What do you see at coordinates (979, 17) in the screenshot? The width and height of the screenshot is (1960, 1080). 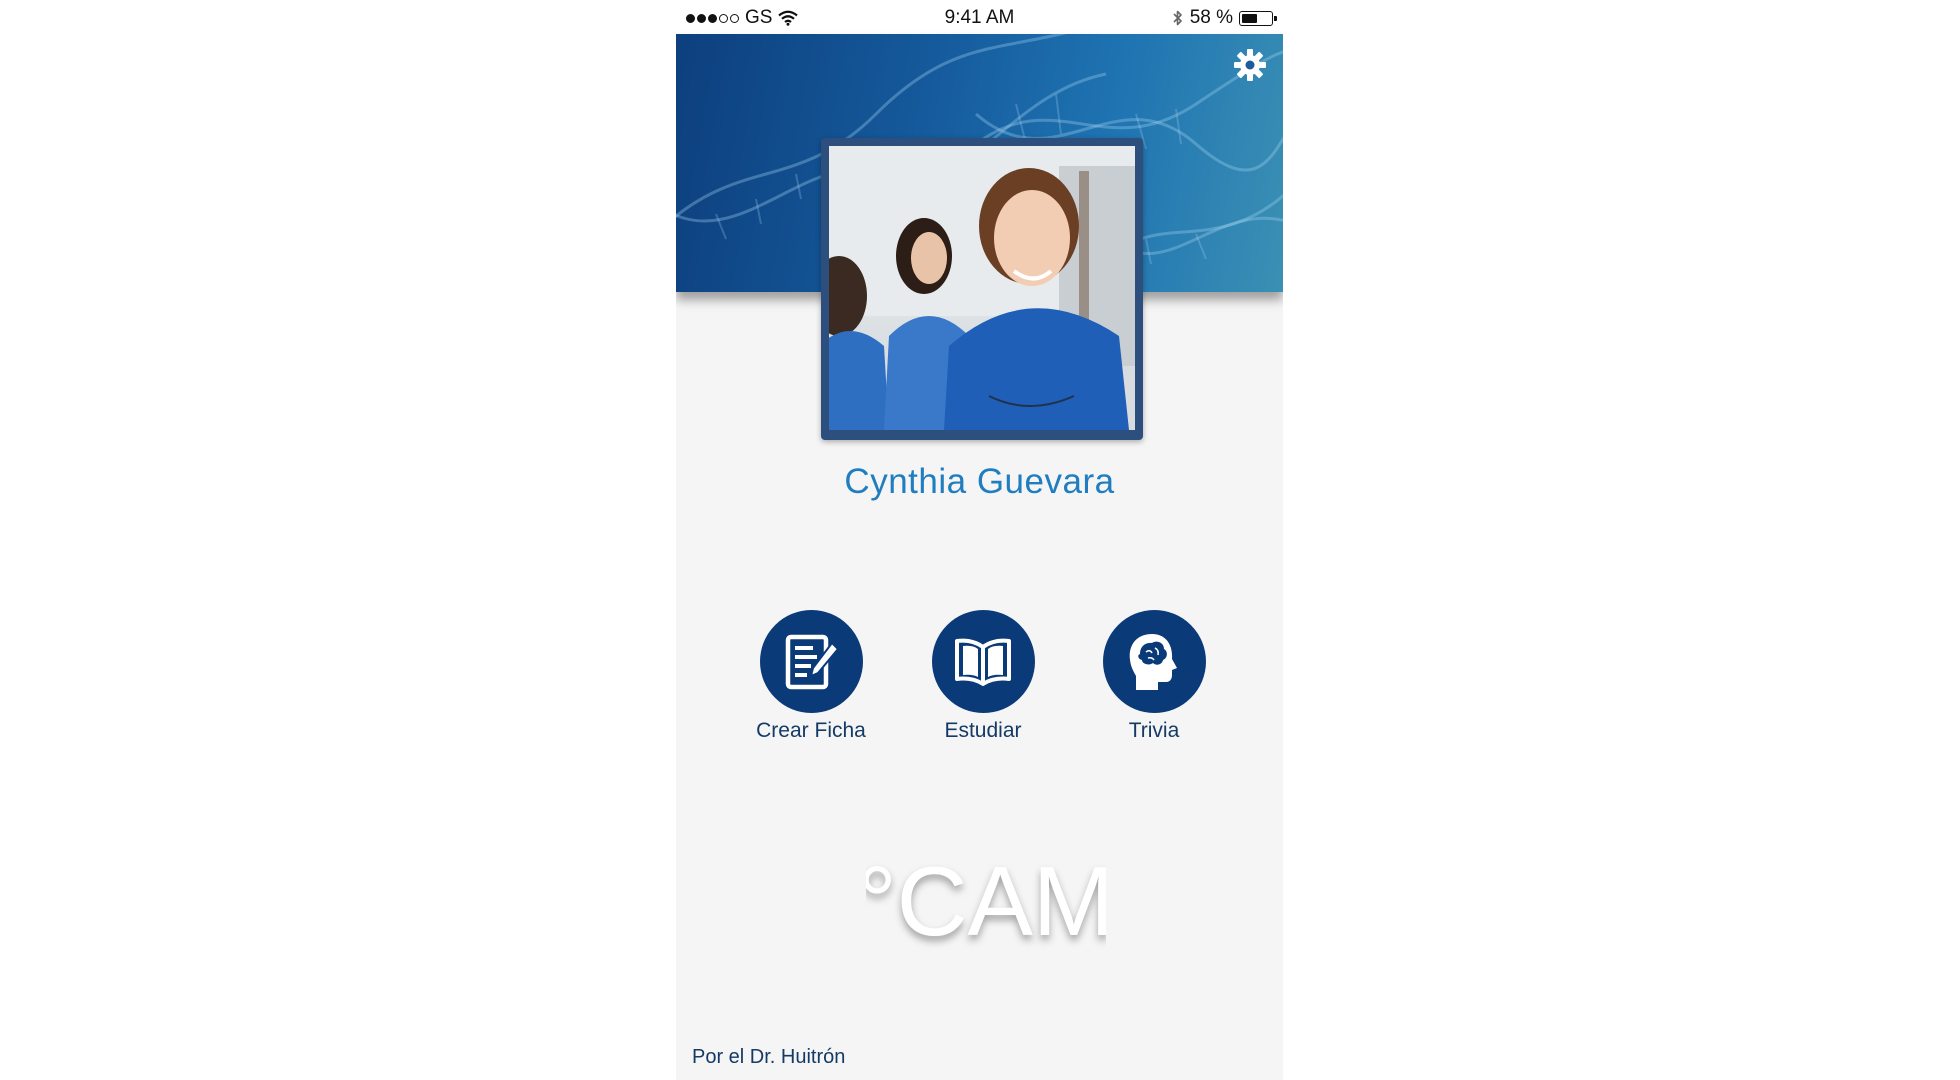 I see `status-bar: GS 9:41 AM 58 %` at bounding box center [979, 17].